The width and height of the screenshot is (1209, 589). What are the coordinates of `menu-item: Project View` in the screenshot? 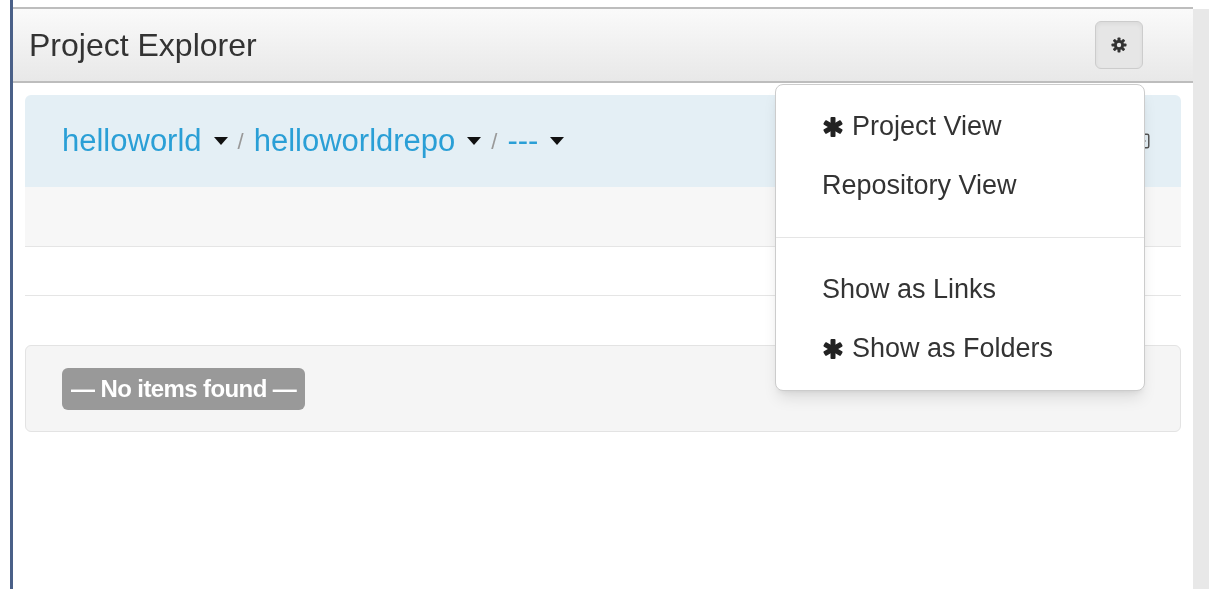 It's located at (960, 126).